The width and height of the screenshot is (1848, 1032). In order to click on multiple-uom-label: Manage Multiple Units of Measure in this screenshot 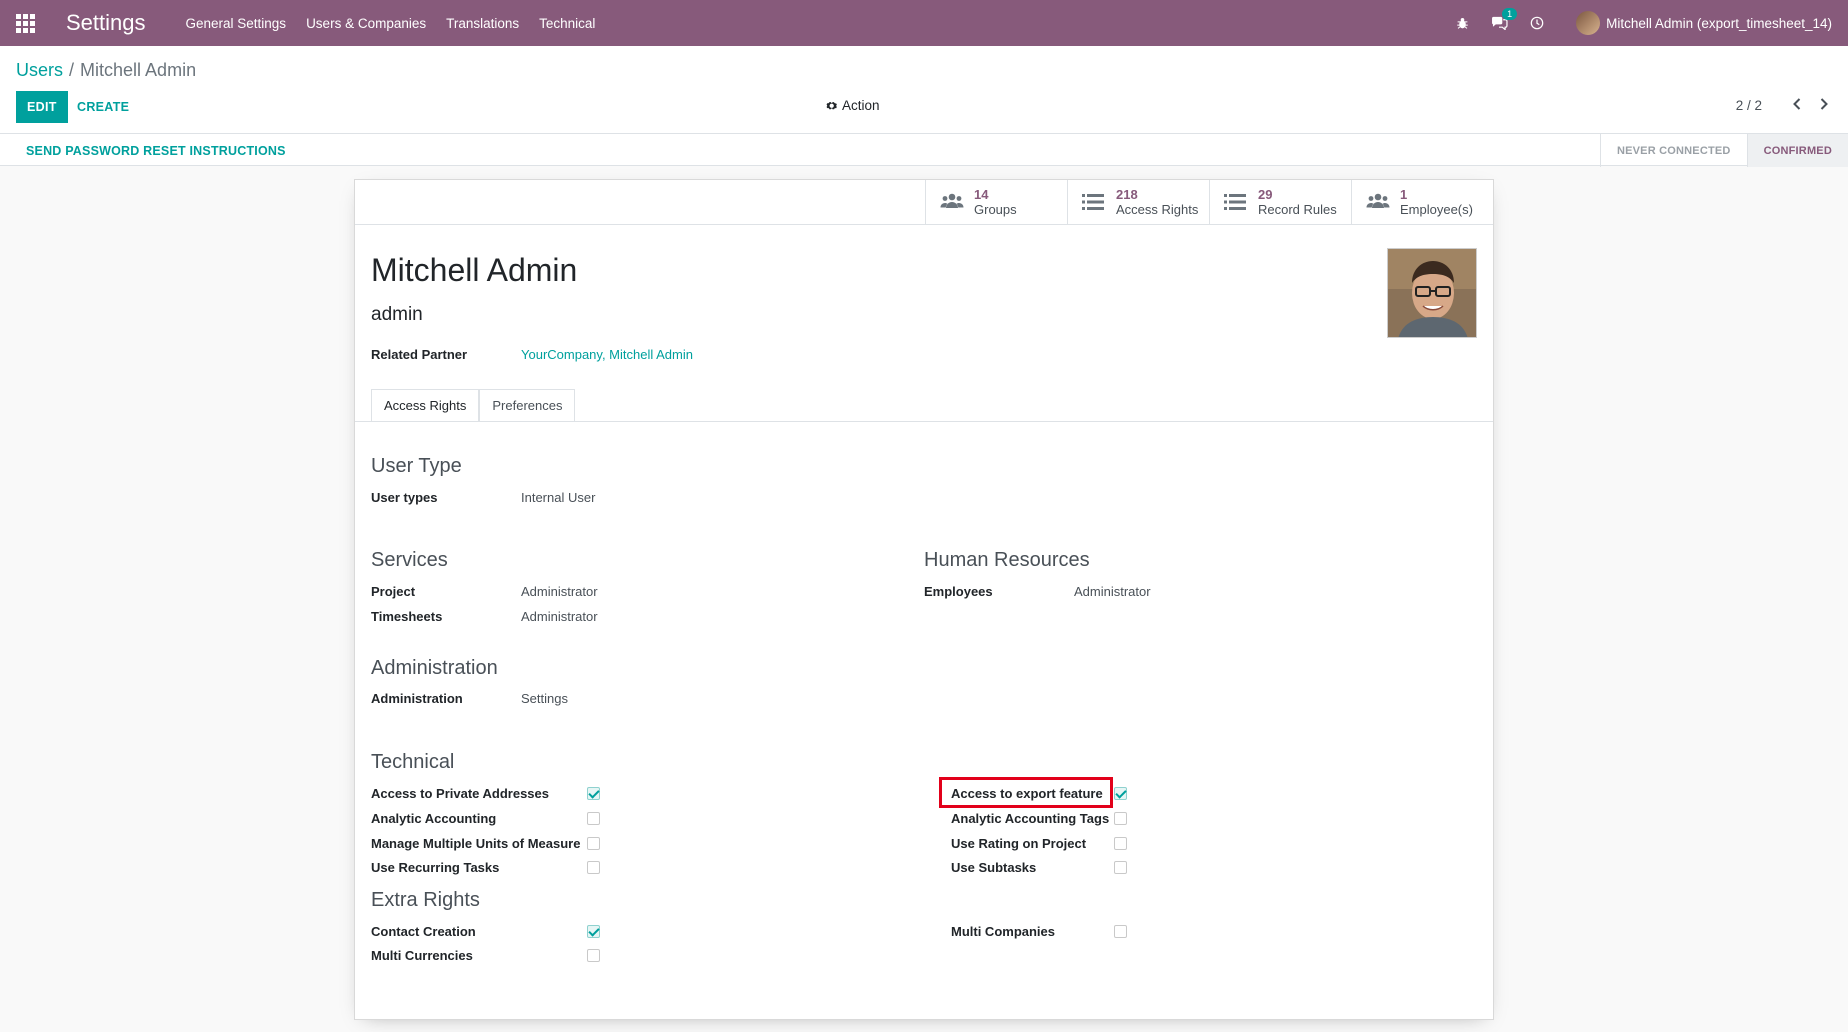, I will do `click(476, 843)`.